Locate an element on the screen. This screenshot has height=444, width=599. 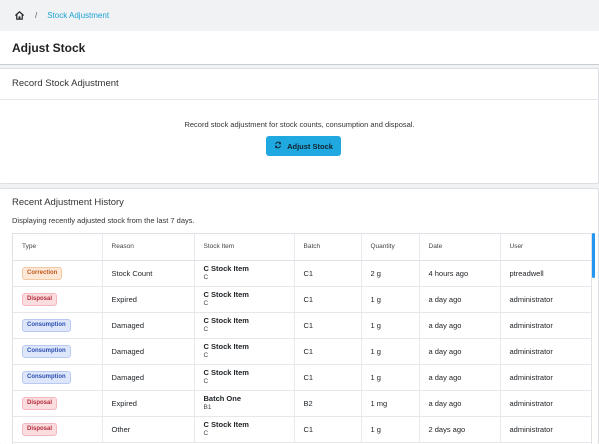
cell-user: ptreadwell is located at coordinates (545, 273).